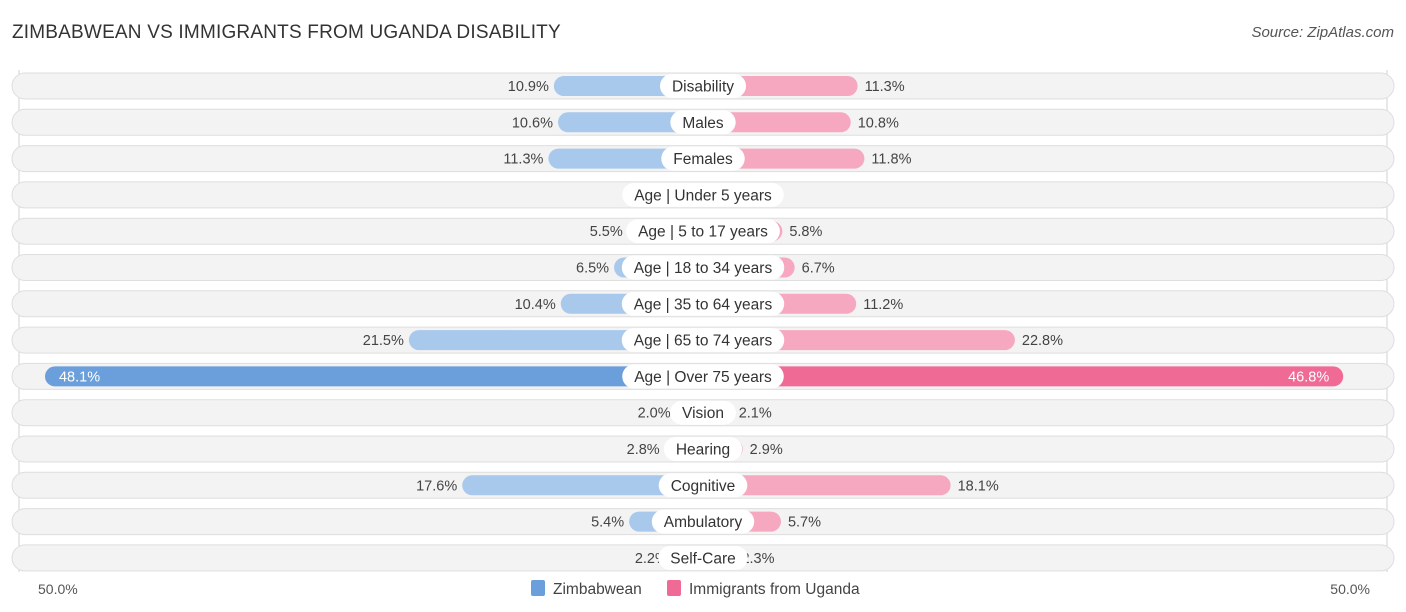  Describe the element at coordinates (878, 123) in the screenshot. I see `value-label-immigrants-from-uganda: 10.8%` at that location.